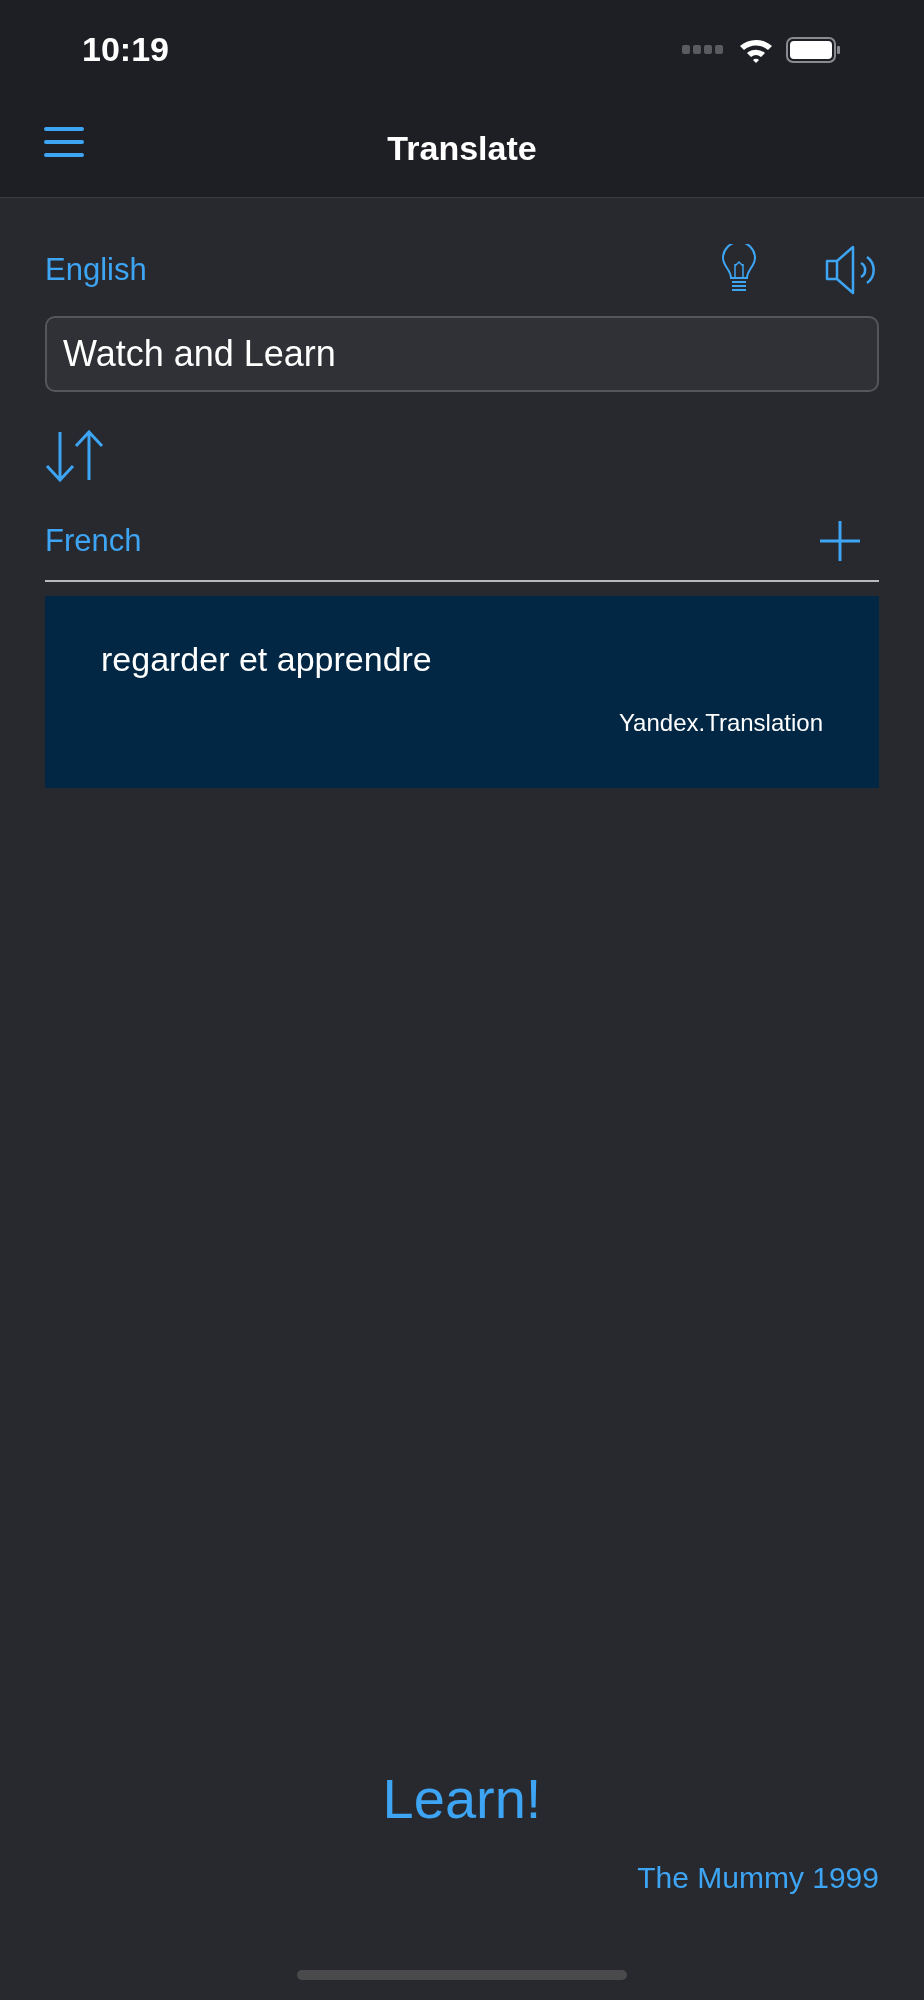 The height and width of the screenshot is (2000, 924). Describe the element at coordinates (704, 49) in the screenshot. I see `signal-icon` at that location.